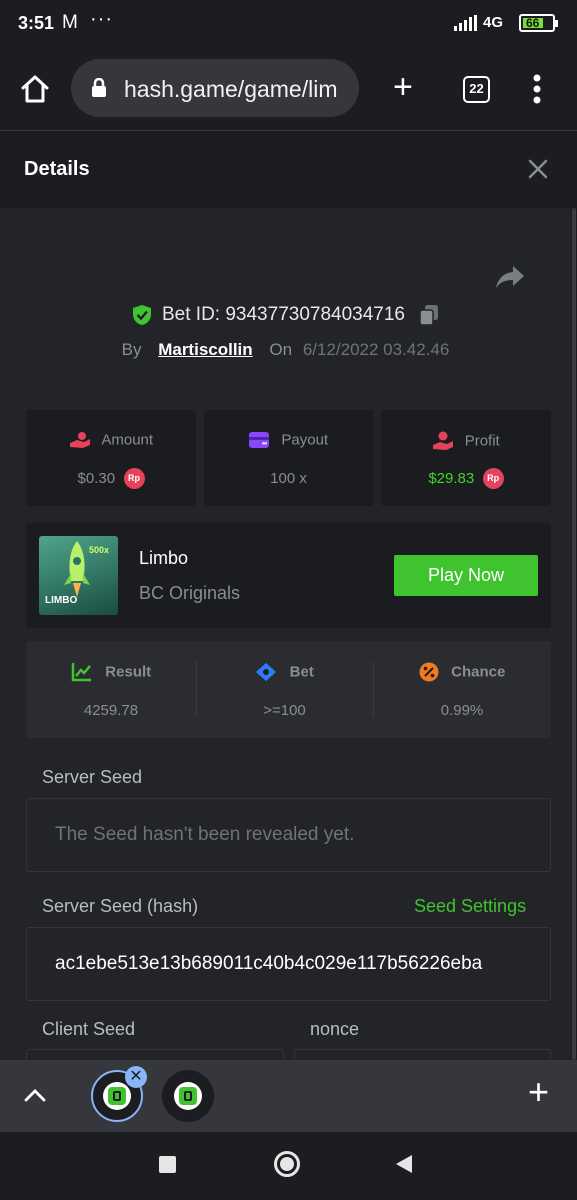 Image resolution: width=577 pixels, height=1200 pixels. Describe the element at coordinates (111, 710) in the screenshot. I see `result-value: 4259.78` at that location.